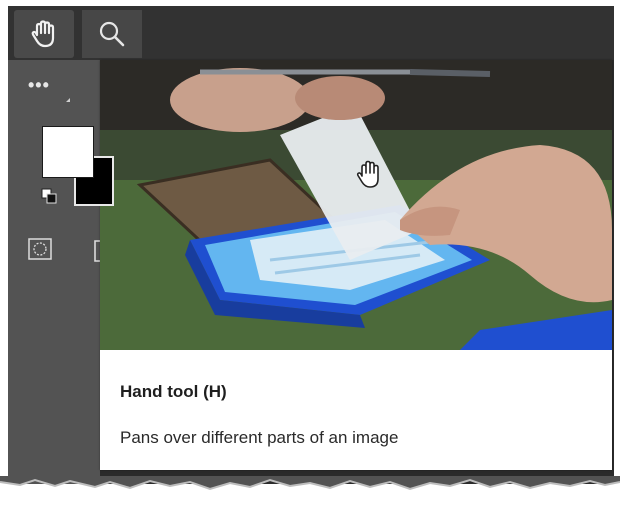 The width and height of the screenshot is (620, 506). What do you see at coordinates (311, 33) in the screenshot?
I see `tool-options-strip` at bounding box center [311, 33].